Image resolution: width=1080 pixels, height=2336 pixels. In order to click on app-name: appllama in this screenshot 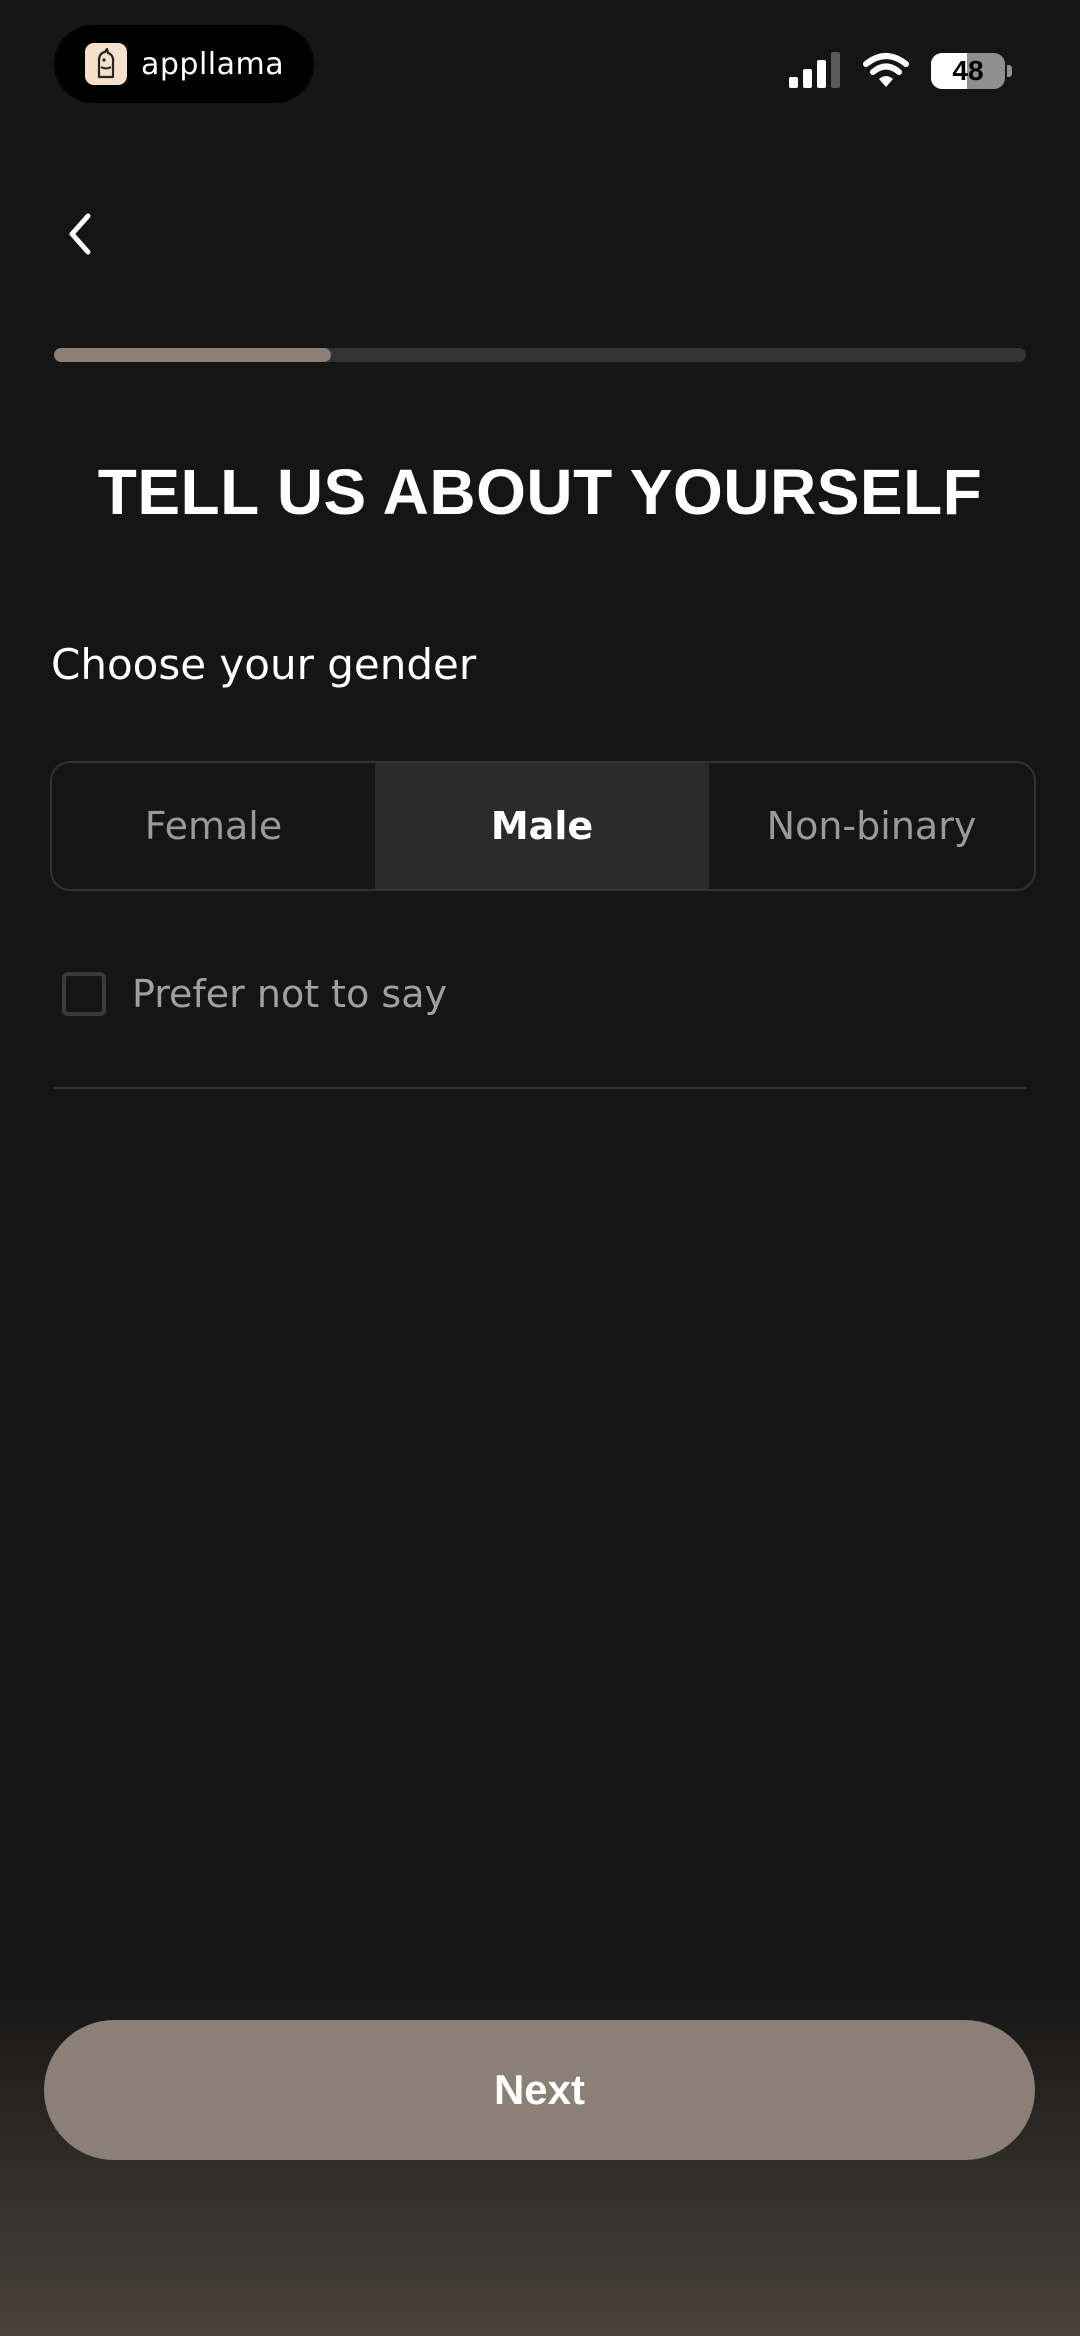, I will do `click(213, 64)`.